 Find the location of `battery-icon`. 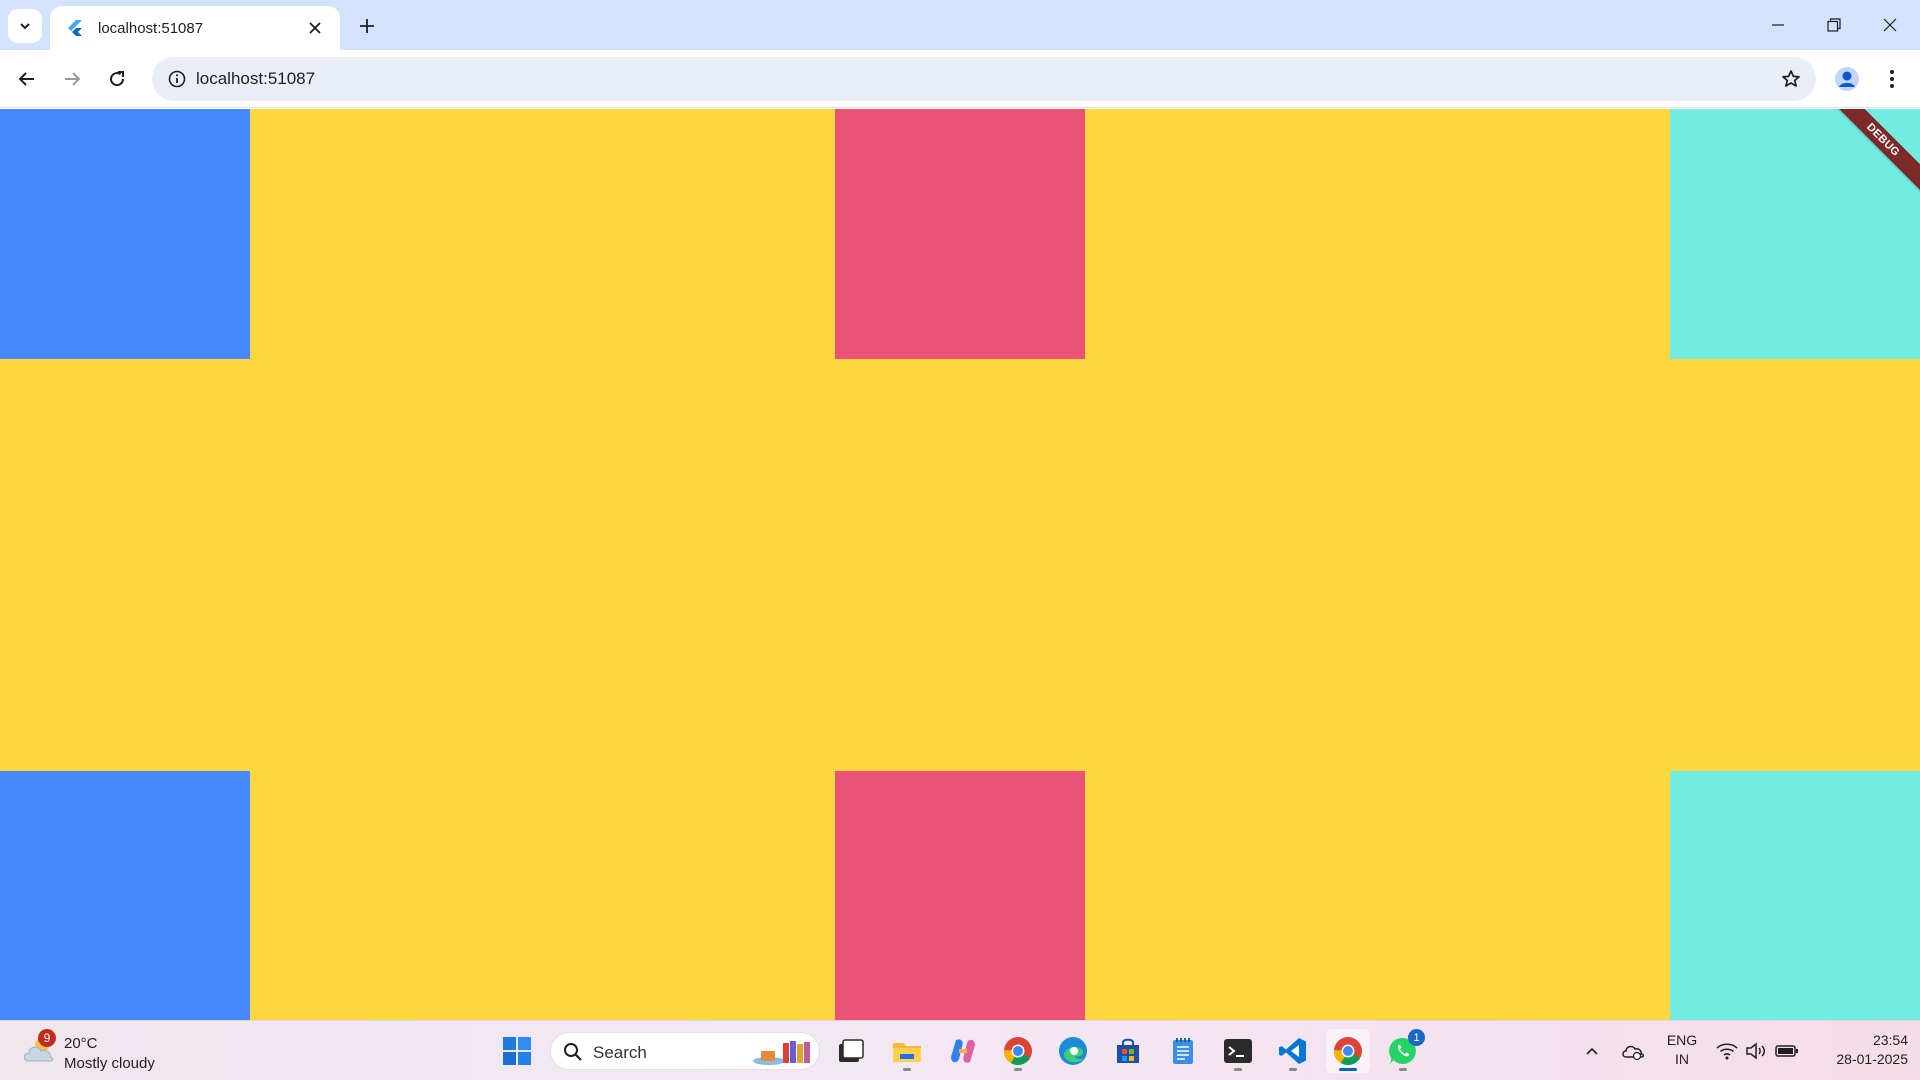

battery-icon is located at coordinates (1786, 1051).